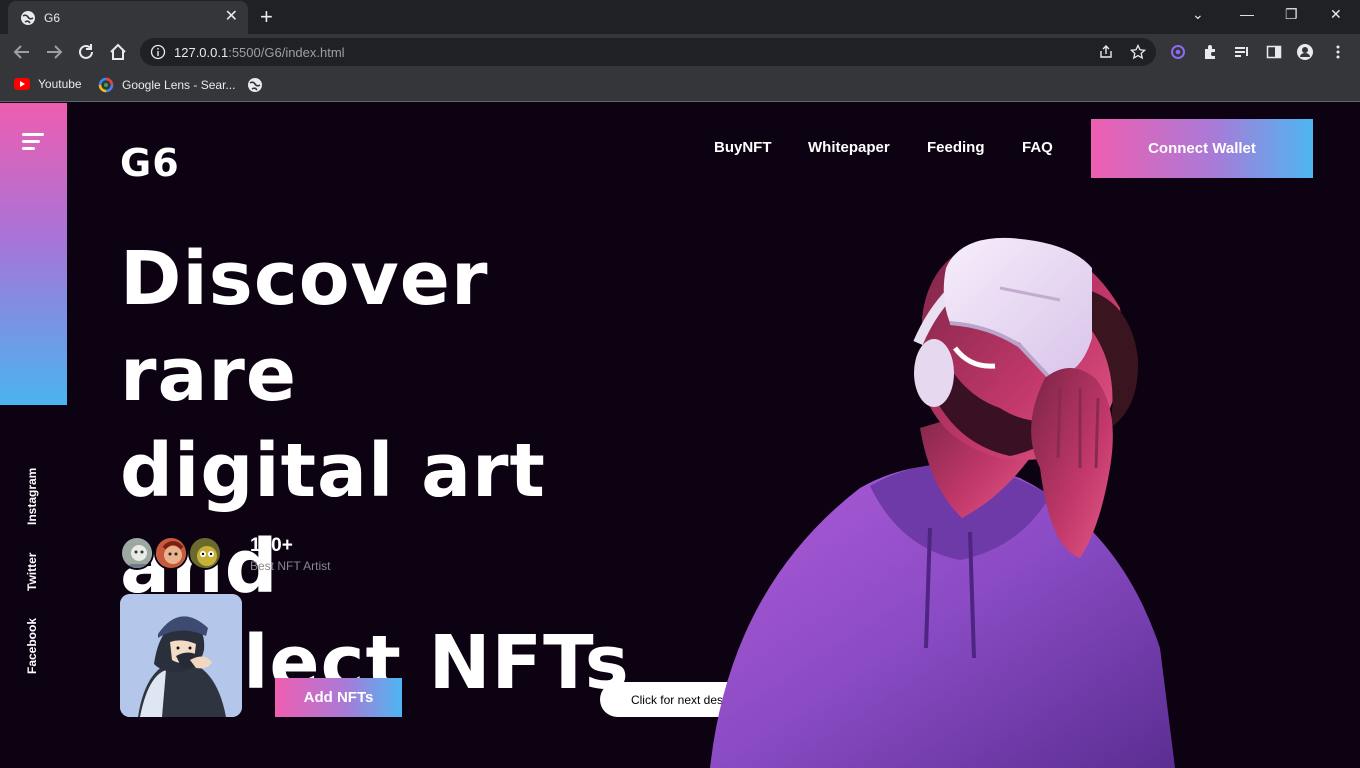 Image resolution: width=1360 pixels, height=768 pixels. Describe the element at coordinates (128, 17) in the screenshot. I see `browser-tab: G6 ✕` at that location.